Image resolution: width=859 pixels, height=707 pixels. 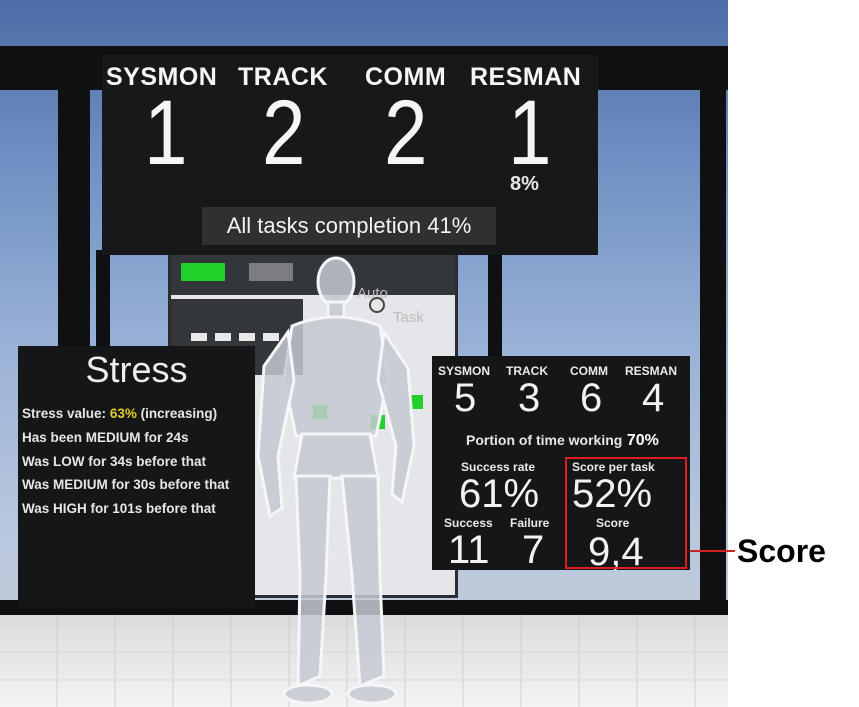 I want to click on resman-level: 1, so click(x=530, y=133).